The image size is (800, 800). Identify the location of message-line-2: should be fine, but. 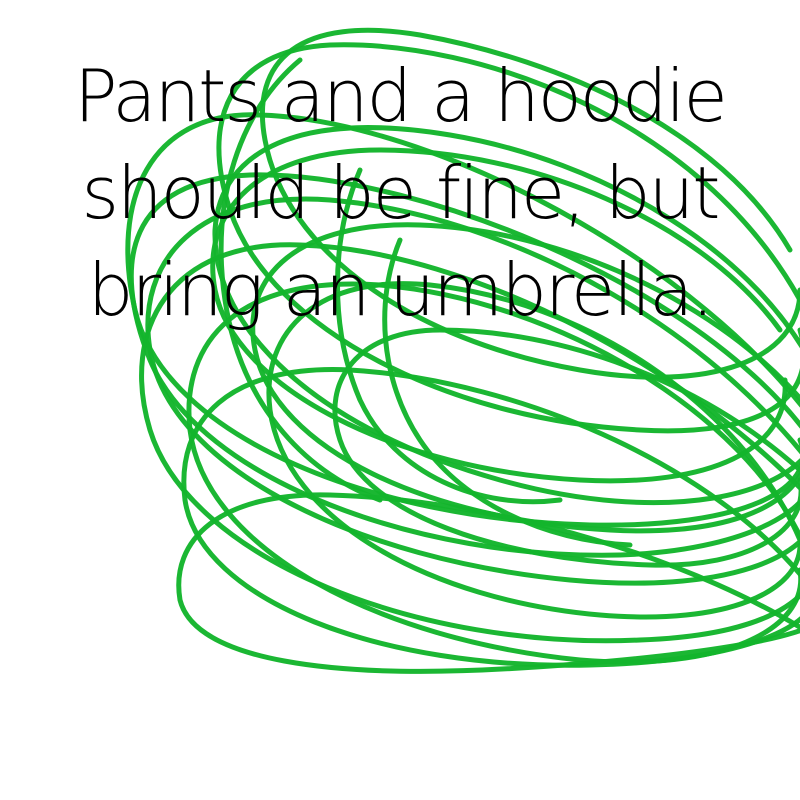
(401, 193).